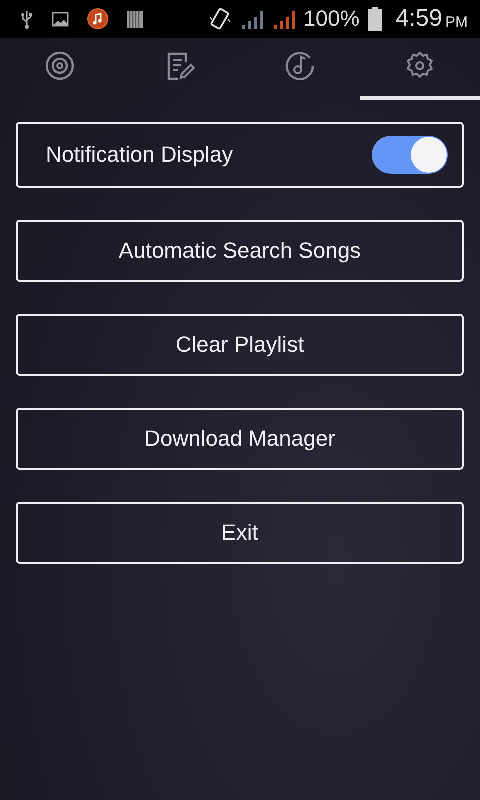 This screenshot has width=480, height=800. What do you see at coordinates (419, 19) in the screenshot?
I see `clock-time: 4:59` at bounding box center [419, 19].